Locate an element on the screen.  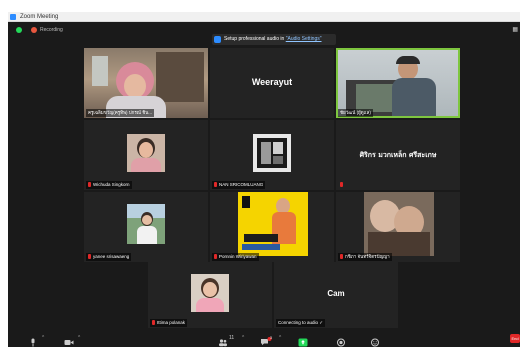
video-tile: Cam Connecting to audio ✓ is located at coordinates (336, 295).